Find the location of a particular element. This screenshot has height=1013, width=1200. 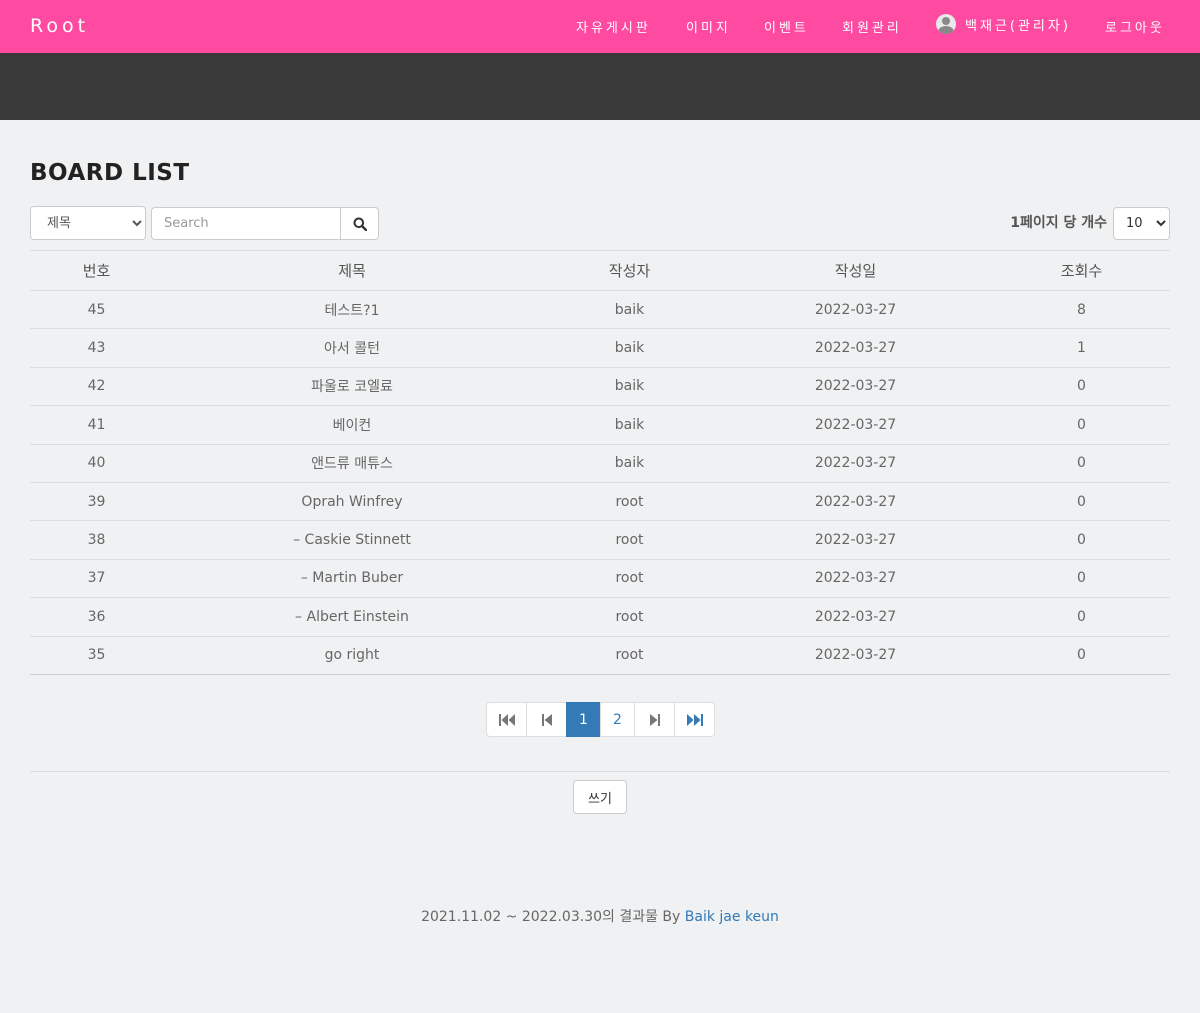

cell-title: 앤드류 매튜스 is located at coordinates (352, 463).